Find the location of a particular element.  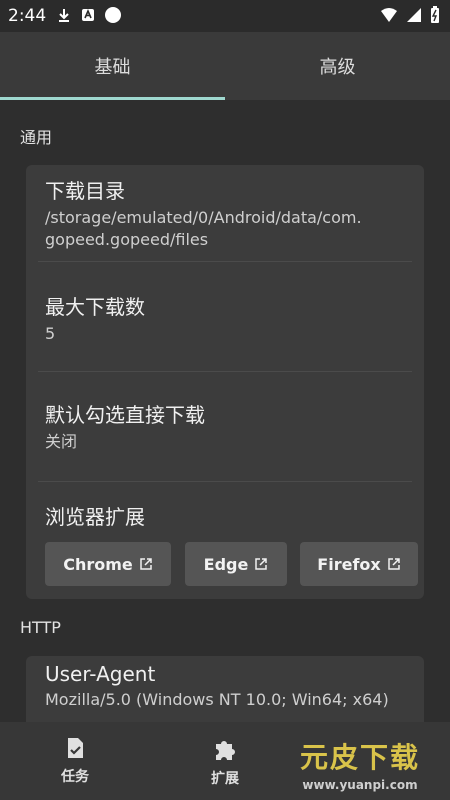

status-right-icons is located at coordinates (410, 15).